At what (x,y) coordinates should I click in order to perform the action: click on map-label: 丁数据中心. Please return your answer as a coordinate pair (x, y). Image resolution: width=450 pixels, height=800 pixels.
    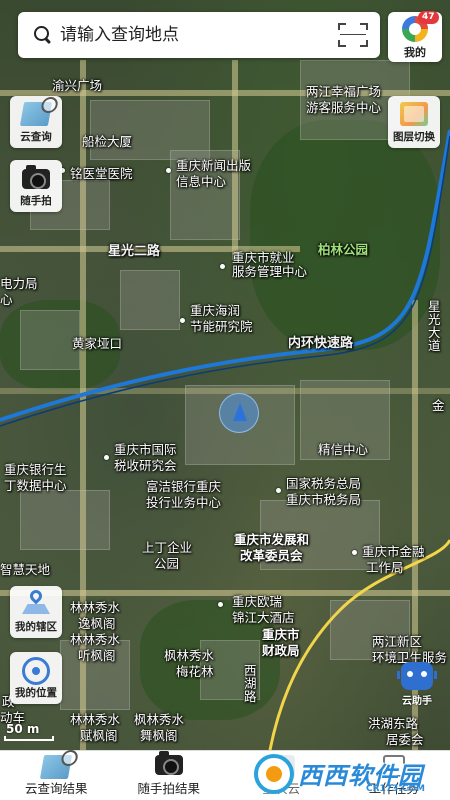
    Looking at the image, I should click on (35, 485).